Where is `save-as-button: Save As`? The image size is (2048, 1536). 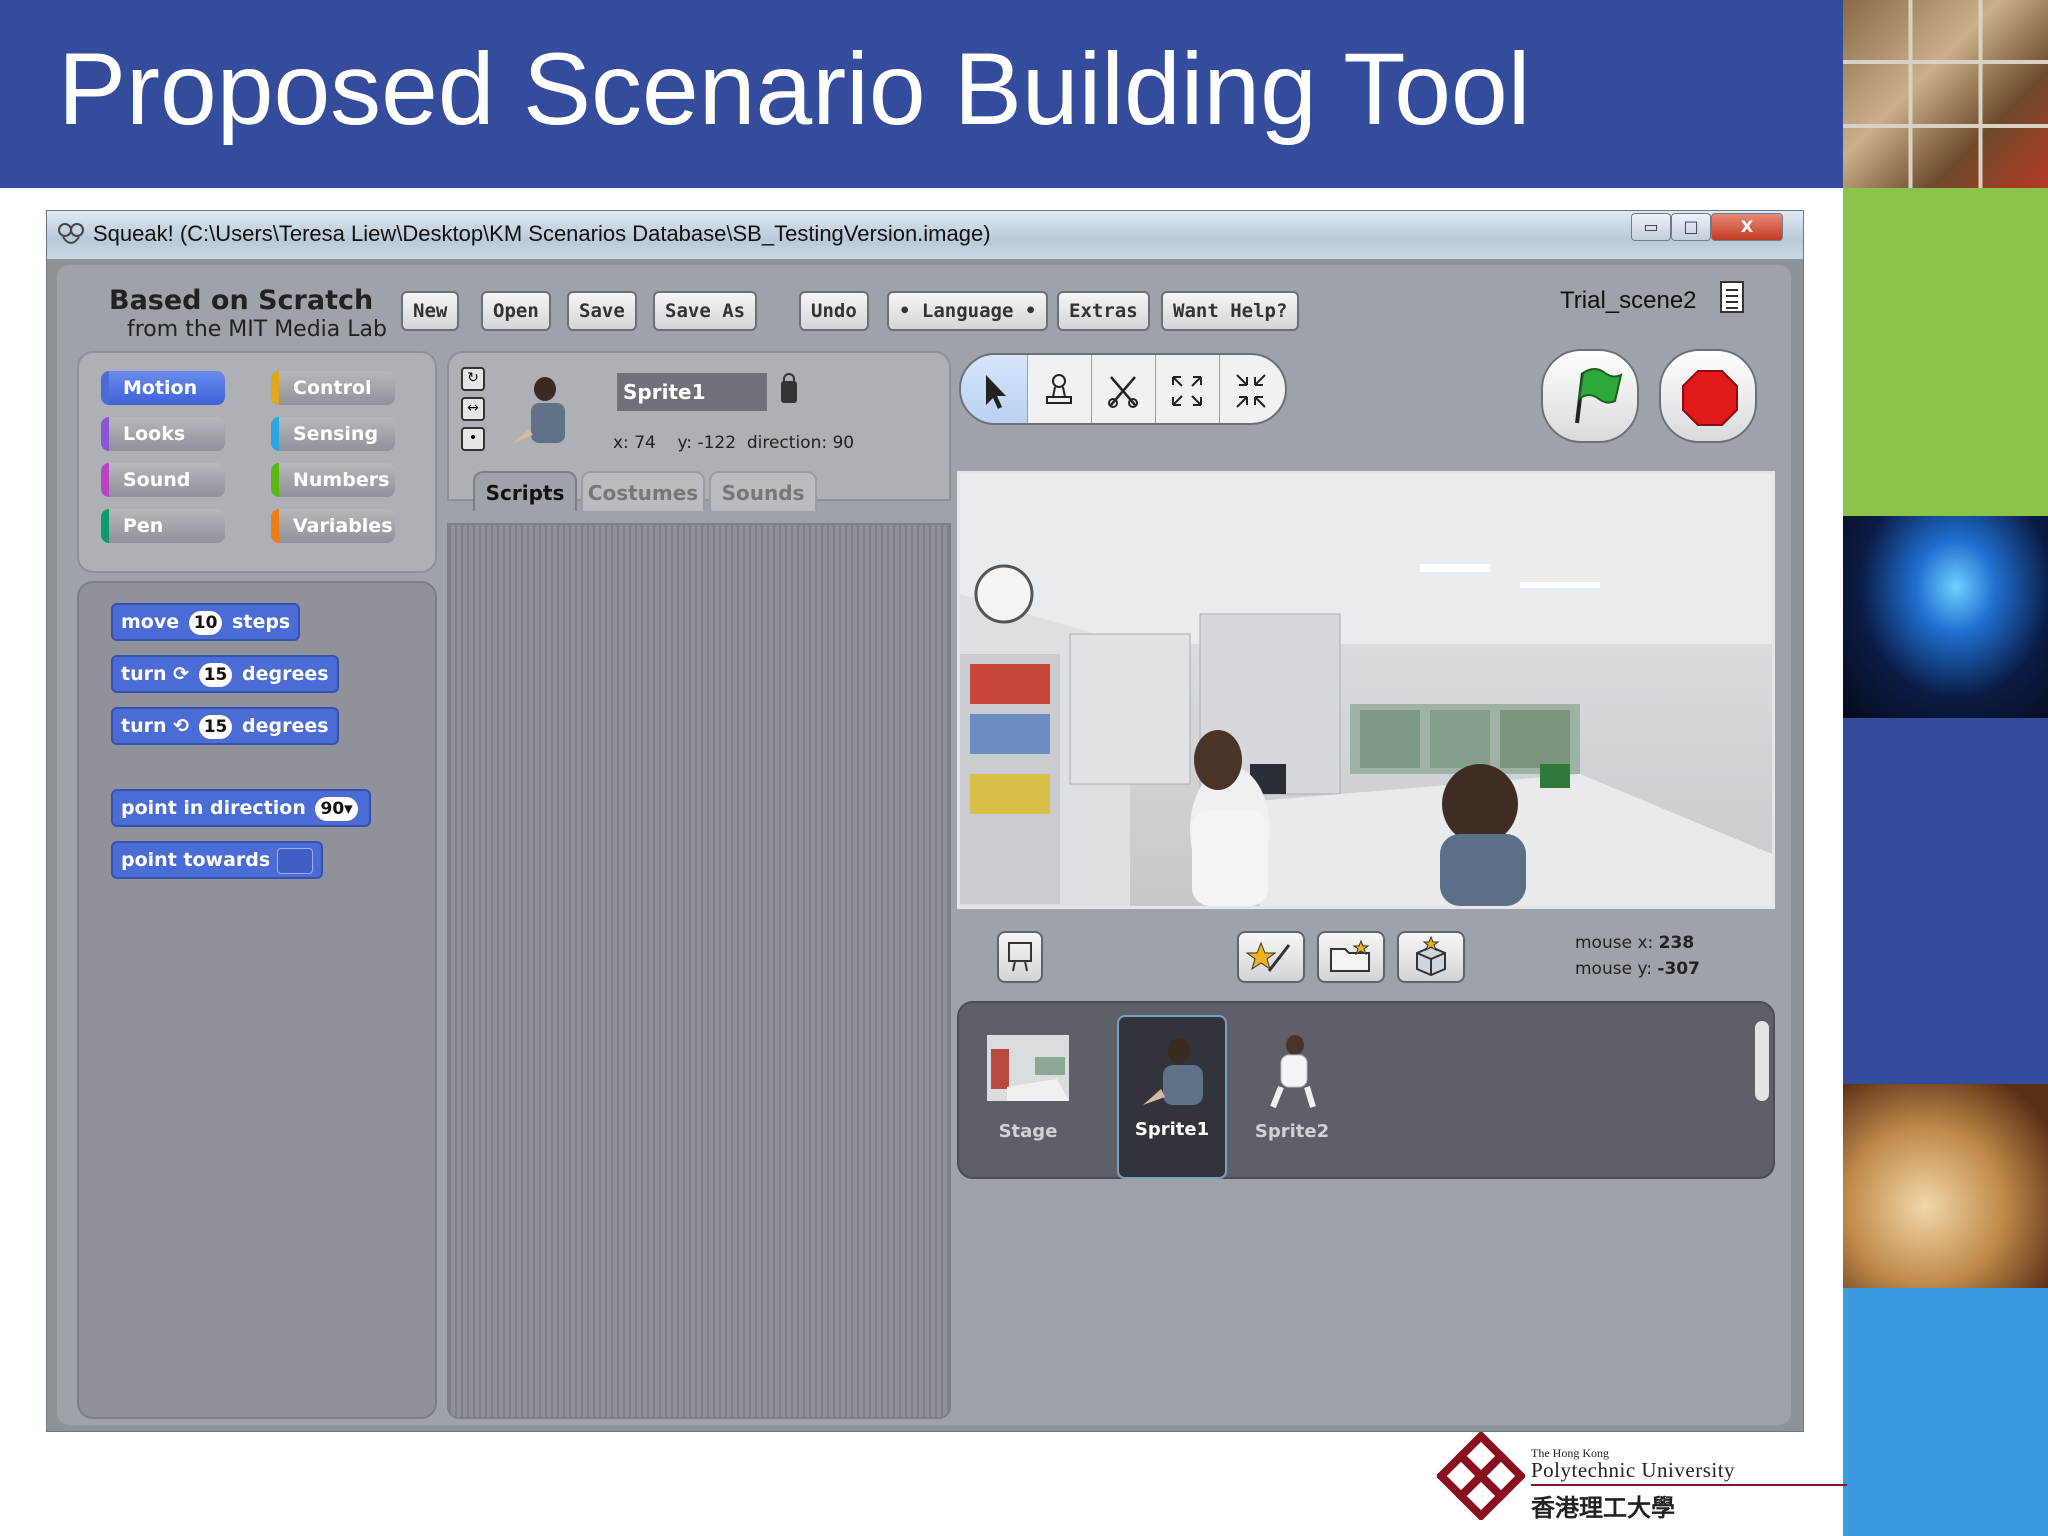
save-as-button: Save As is located at coordinates (705, 311).